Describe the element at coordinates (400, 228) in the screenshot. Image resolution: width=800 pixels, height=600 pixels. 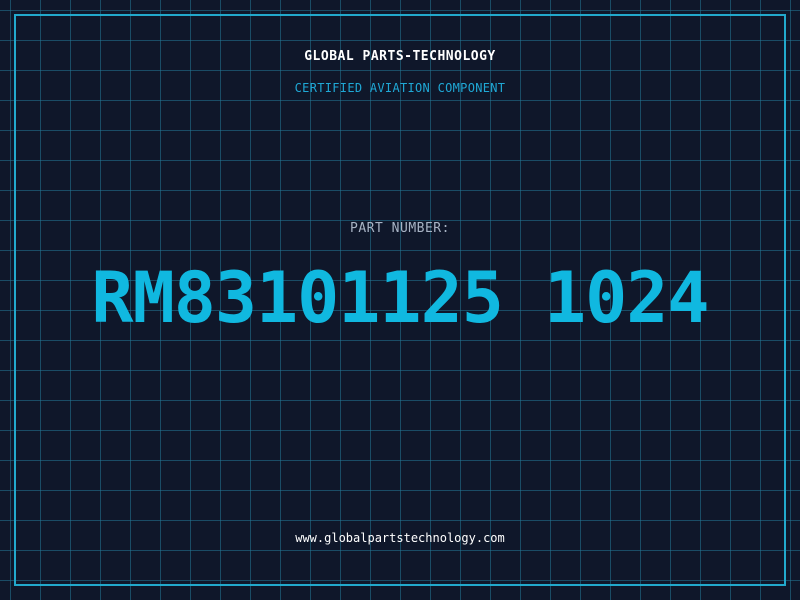
I see `part-number-label: PART NUMBER:` at that location.